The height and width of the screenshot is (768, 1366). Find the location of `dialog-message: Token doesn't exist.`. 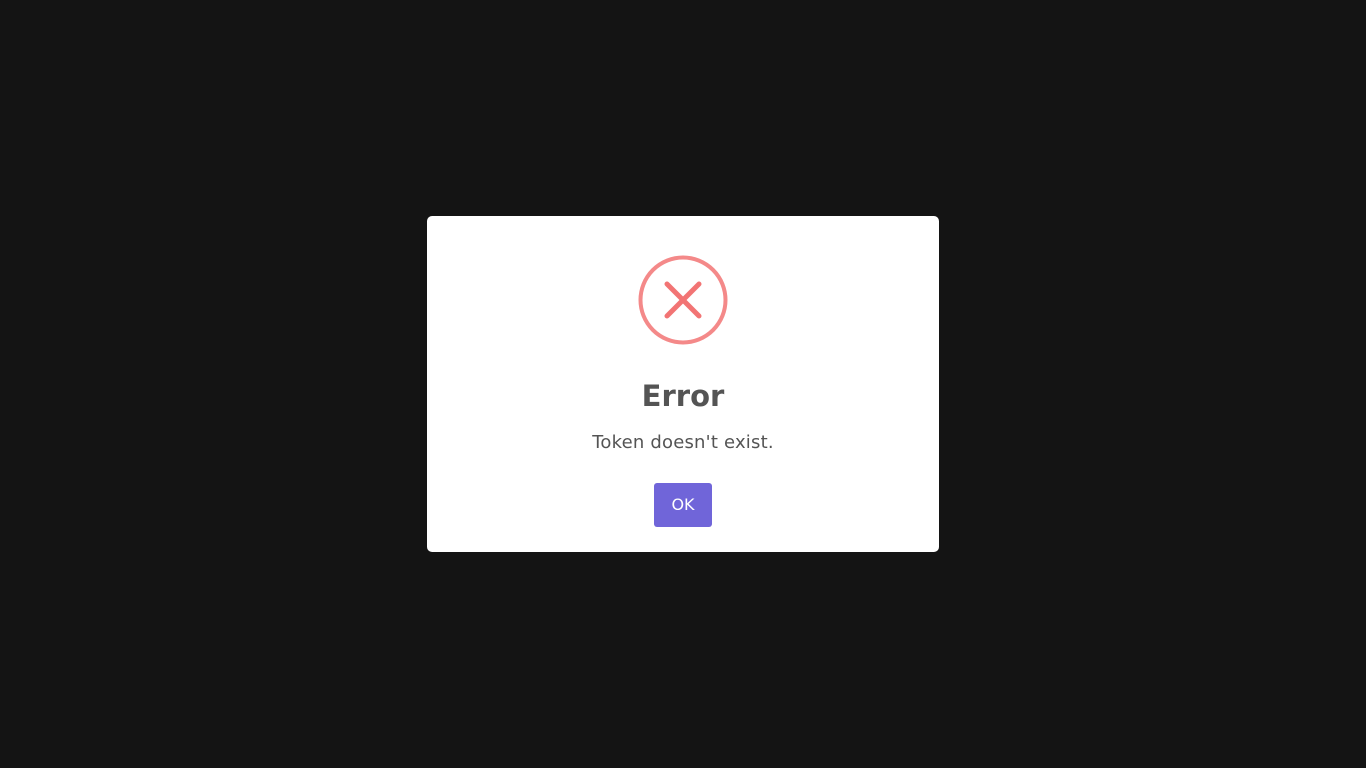

dialog-message: Token doesn't exist. is located at coordinates (683, 442).